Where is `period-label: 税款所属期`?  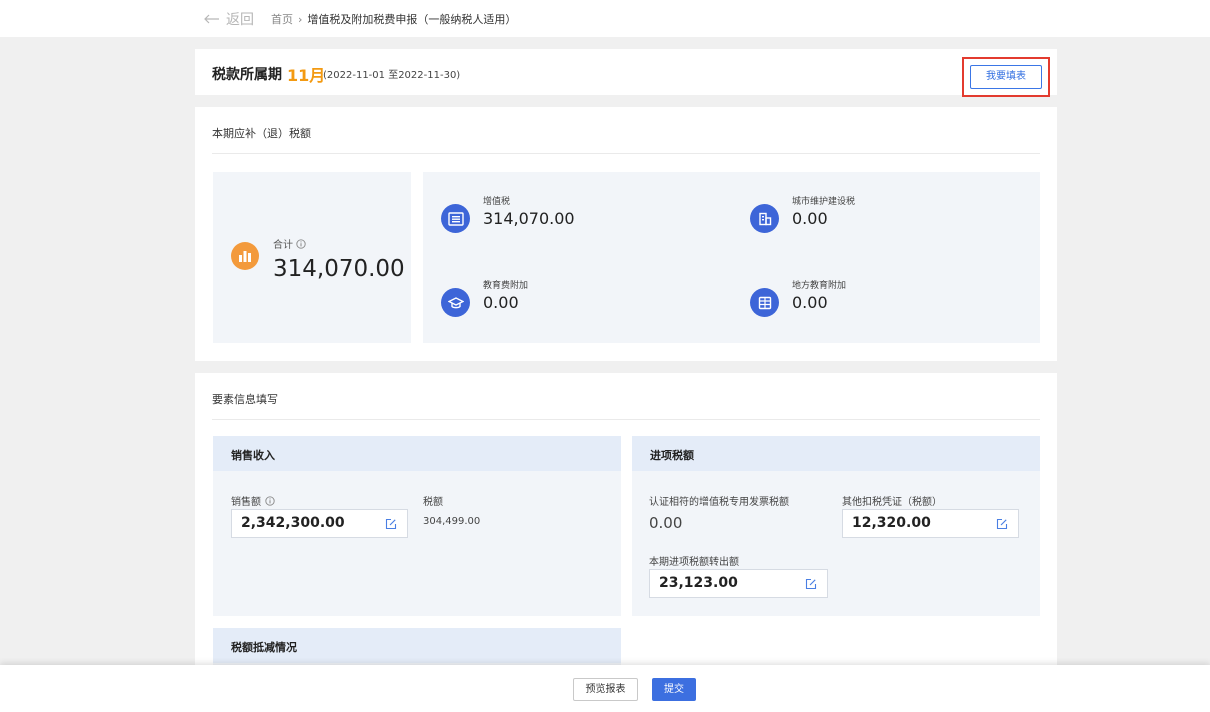 period-label: 税款所属期 is located at coordinates (247, 75).